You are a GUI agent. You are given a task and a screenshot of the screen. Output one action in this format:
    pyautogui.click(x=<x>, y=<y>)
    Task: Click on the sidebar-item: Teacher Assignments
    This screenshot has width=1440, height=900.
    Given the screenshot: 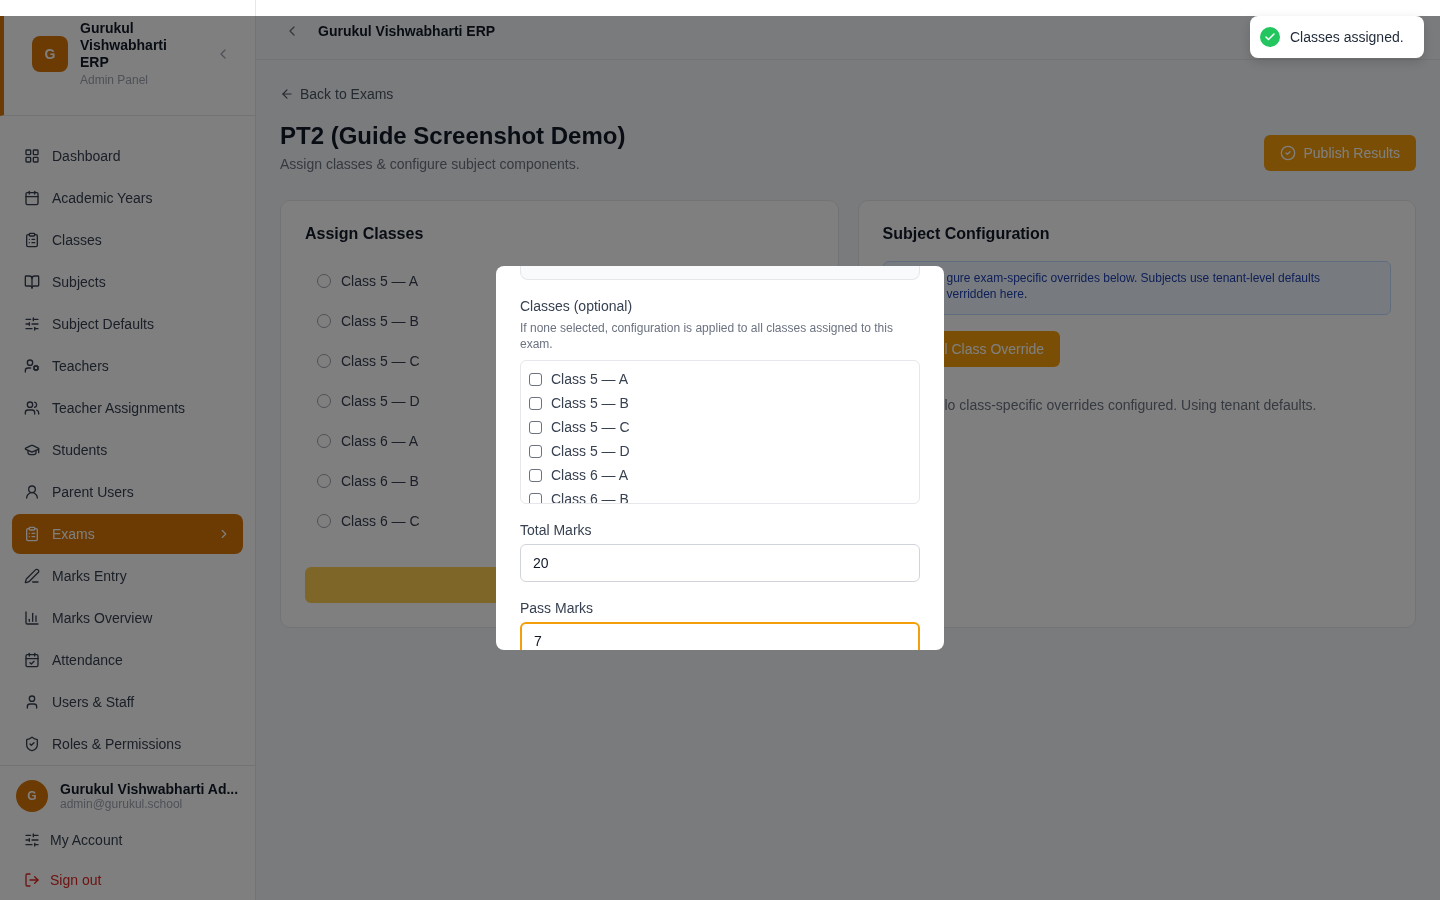 What is the action you would take?
    pyautogui.click(x=127, y=408)
    